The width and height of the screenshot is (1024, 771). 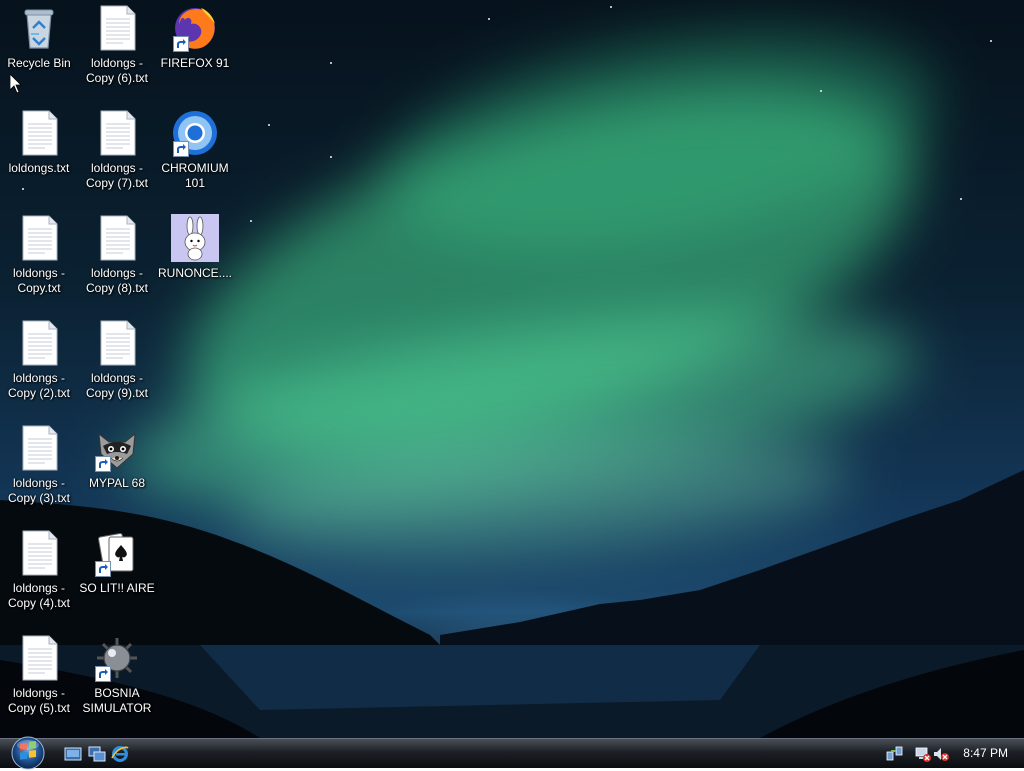 What do you see at coordinates (195, 238) in the screenshot?
I see `bunny-icon` at bounding box center [195, 238].